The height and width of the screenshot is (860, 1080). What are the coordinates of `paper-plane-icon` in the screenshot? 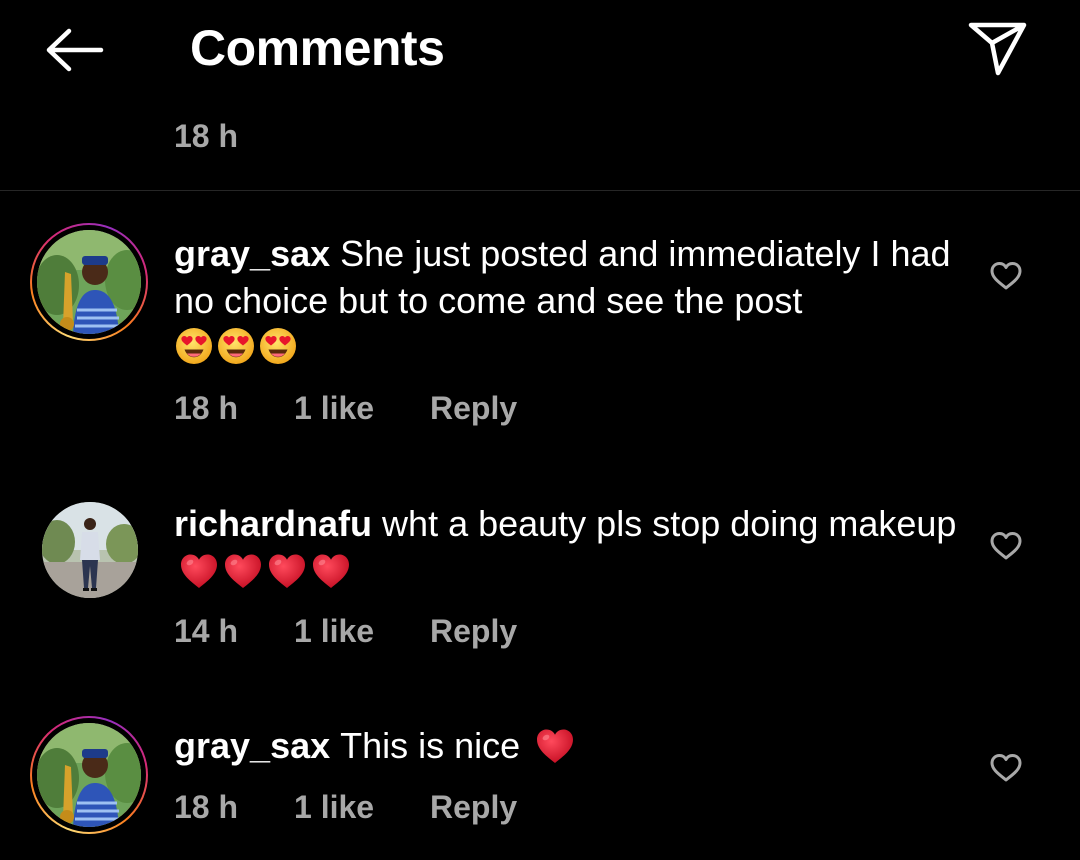 It's located at (997, 49).